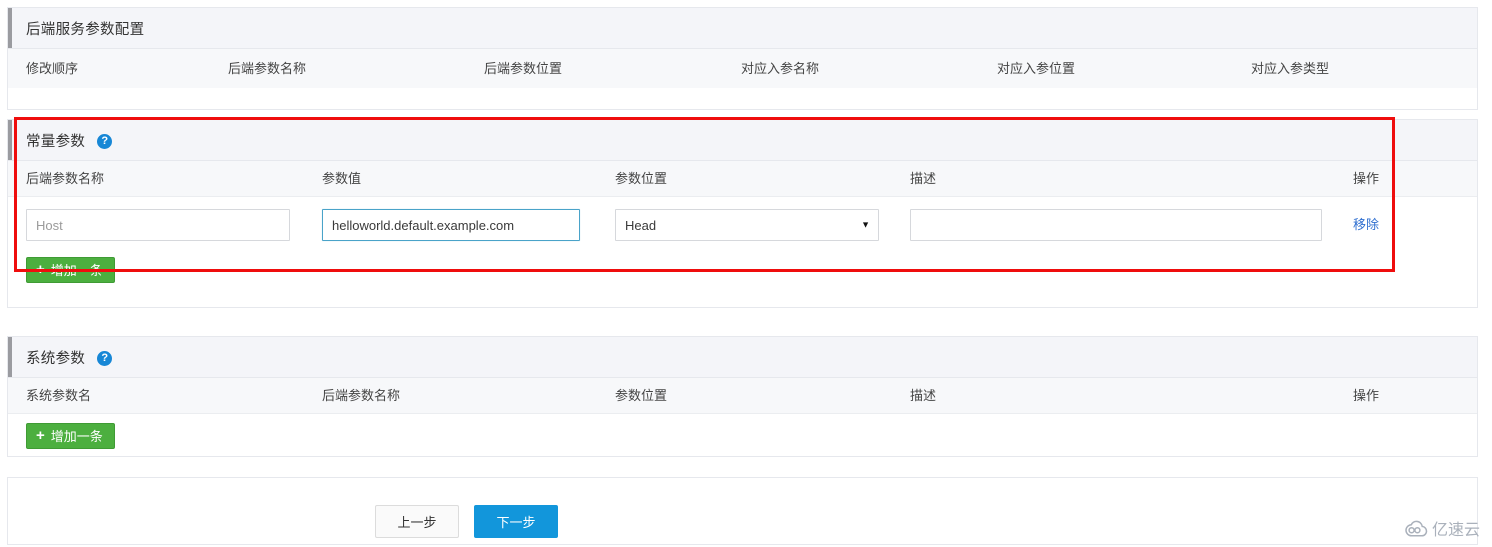 This screenshot has height=547, width=1492. Describe the element at coordinates (76, 270) in the screenshot. I see `add-constant-param-label: 增加一条` at that location.